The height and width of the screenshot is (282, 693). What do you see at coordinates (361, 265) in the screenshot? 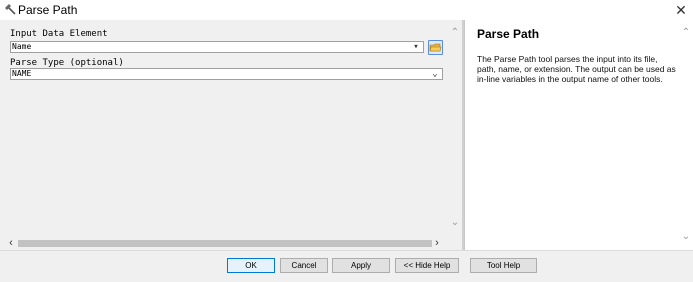
I see `apply-button: Apply` at bounding box center [361, 265].